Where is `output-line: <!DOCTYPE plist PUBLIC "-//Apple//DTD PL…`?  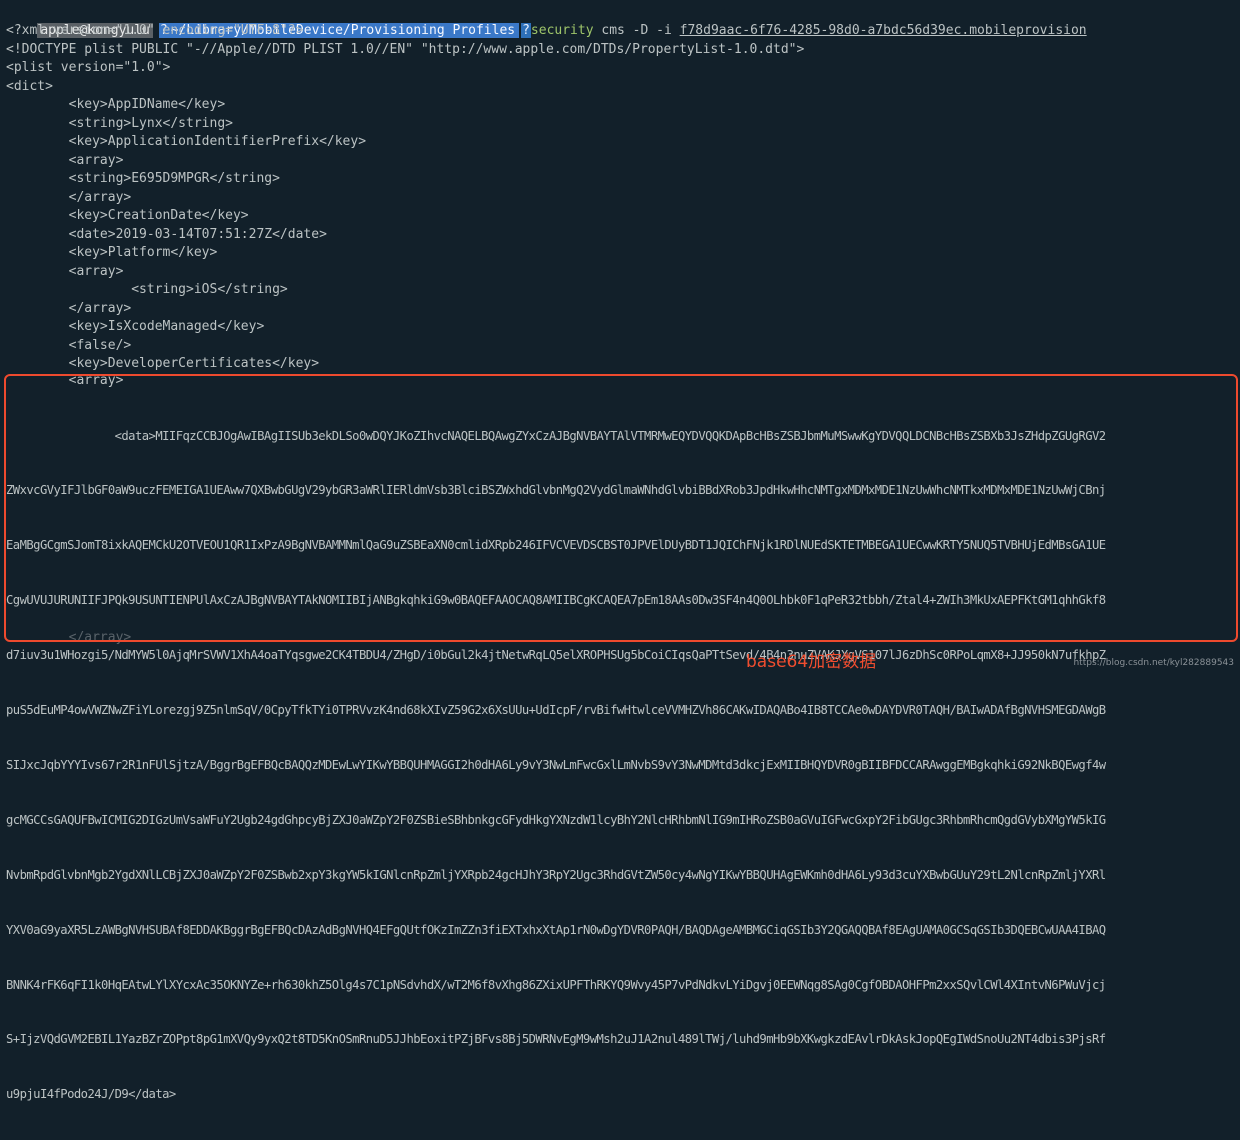
output-line: <!DOCTYPE plist PUBLIC "-//Apple//DTD PL… is located at coordinates (405, 49).